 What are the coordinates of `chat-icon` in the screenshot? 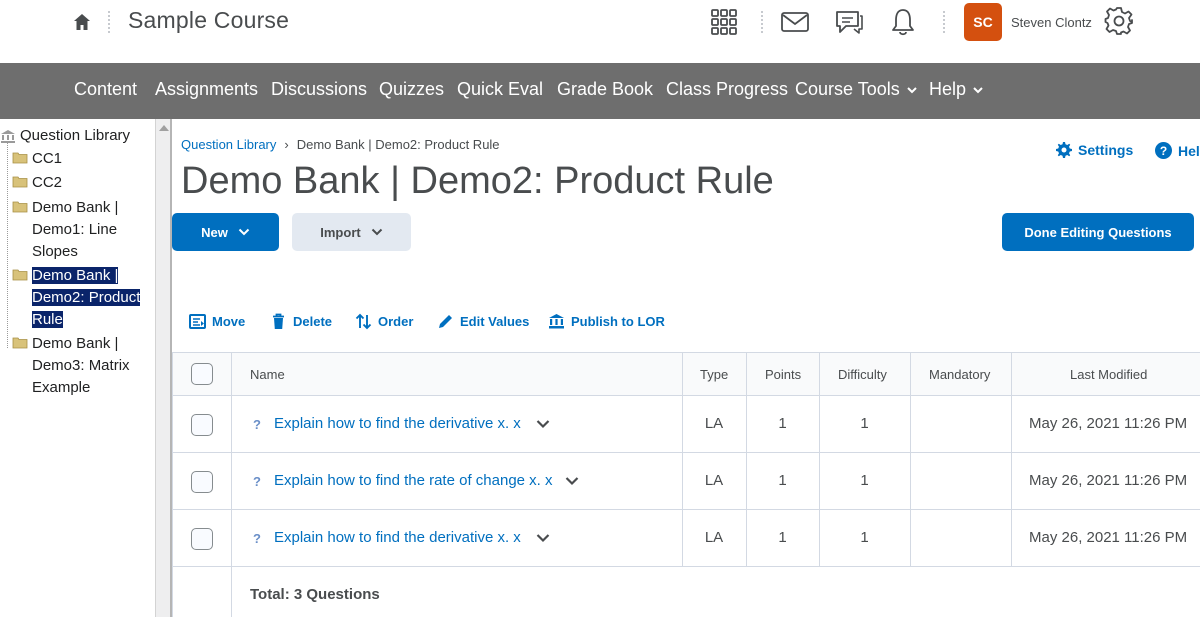 It's located at (849, 22).